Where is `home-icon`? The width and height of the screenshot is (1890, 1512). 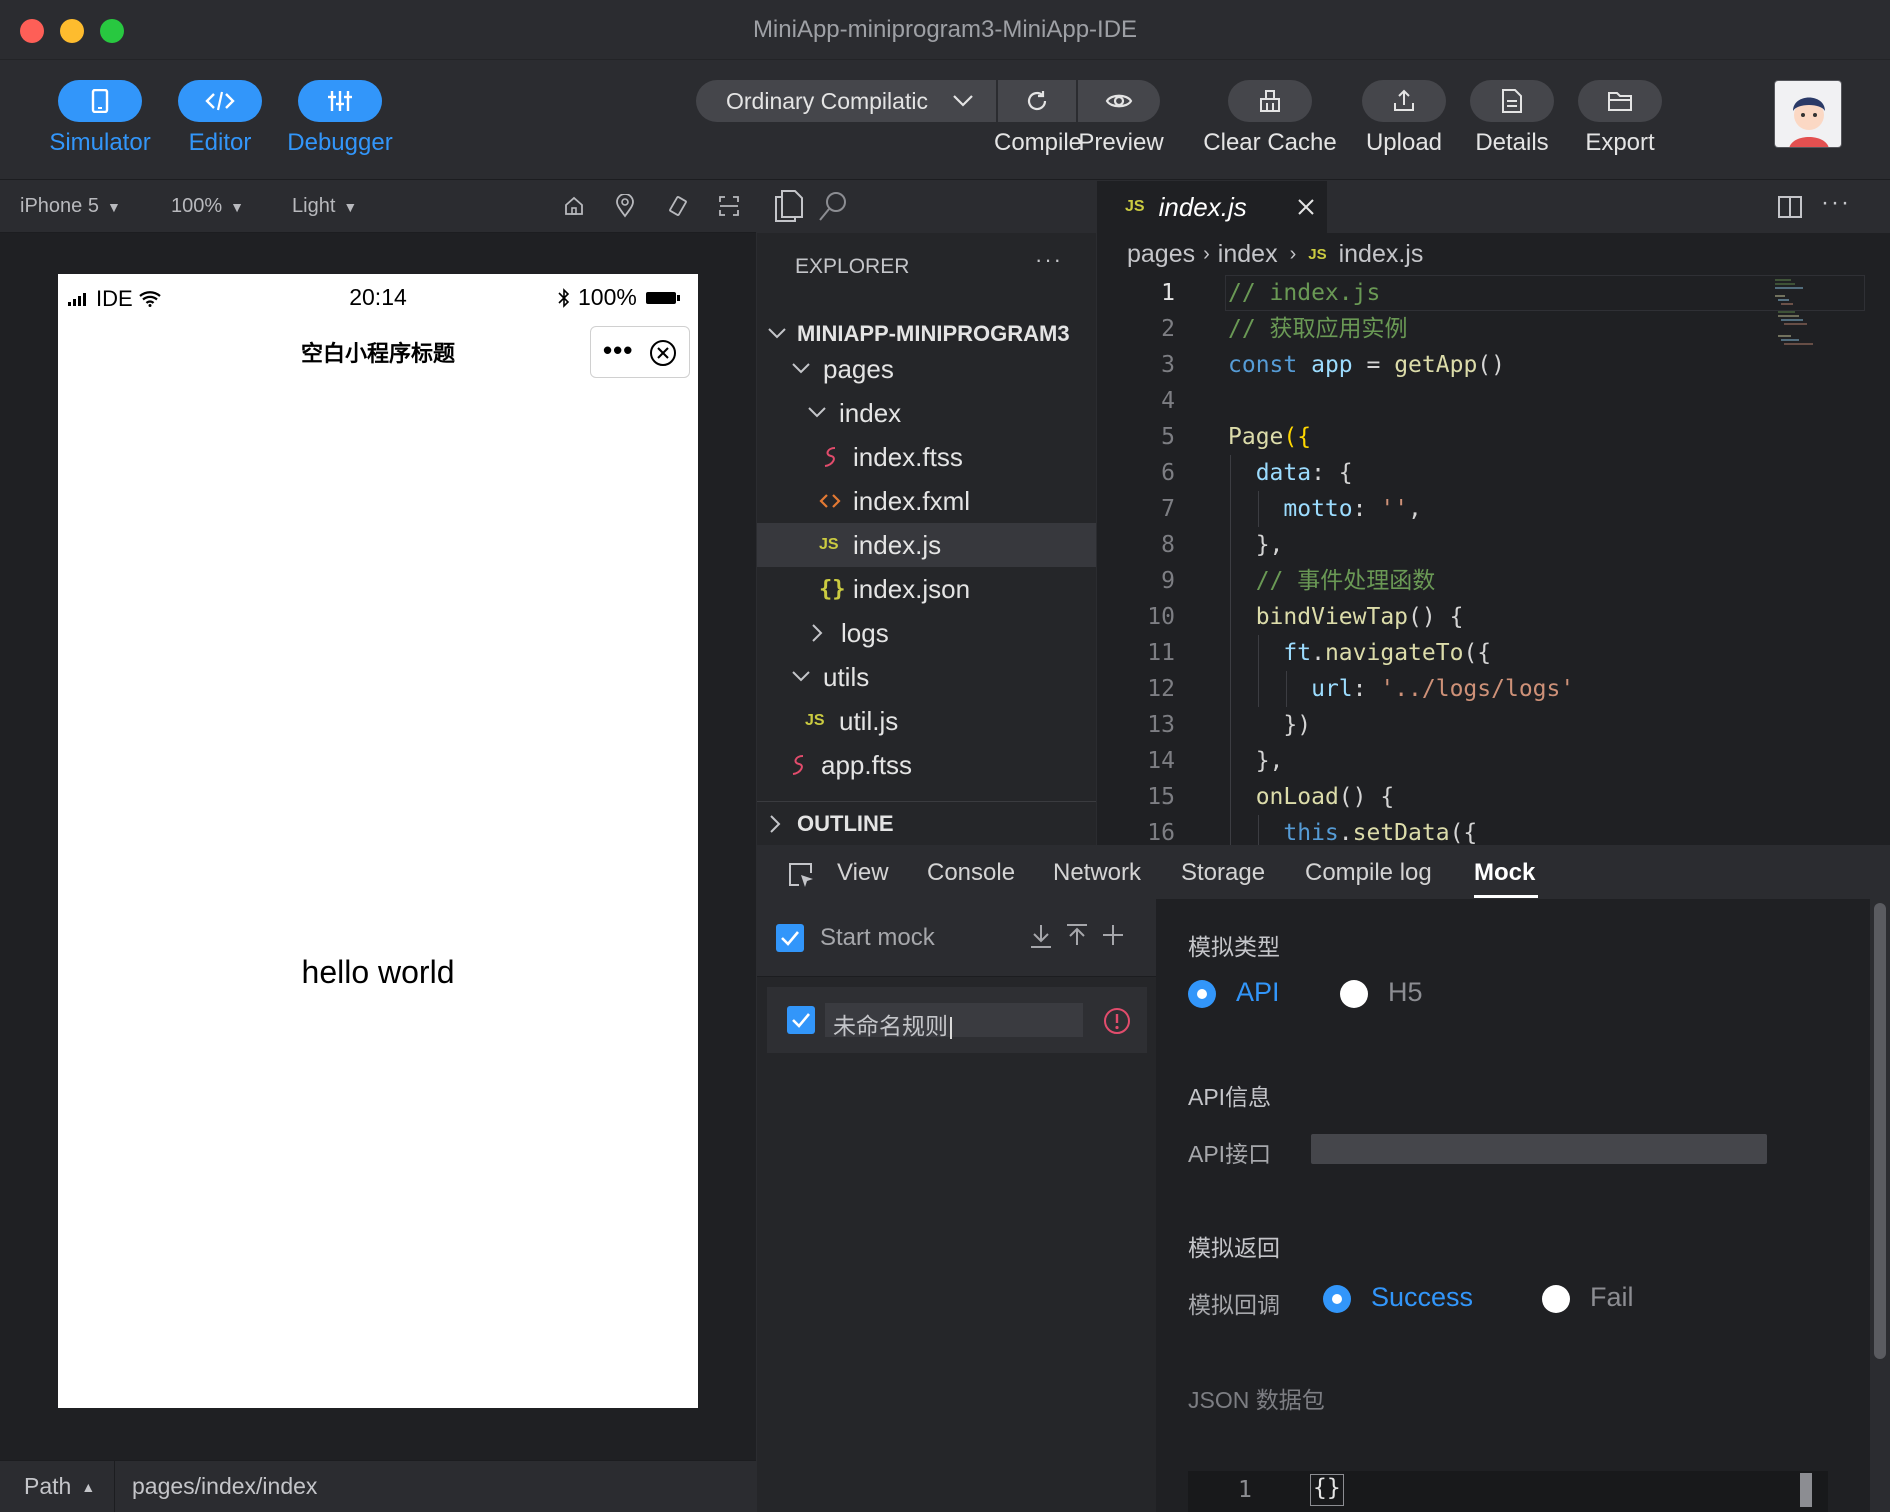 home-icon is located at coordinates (574, 206).